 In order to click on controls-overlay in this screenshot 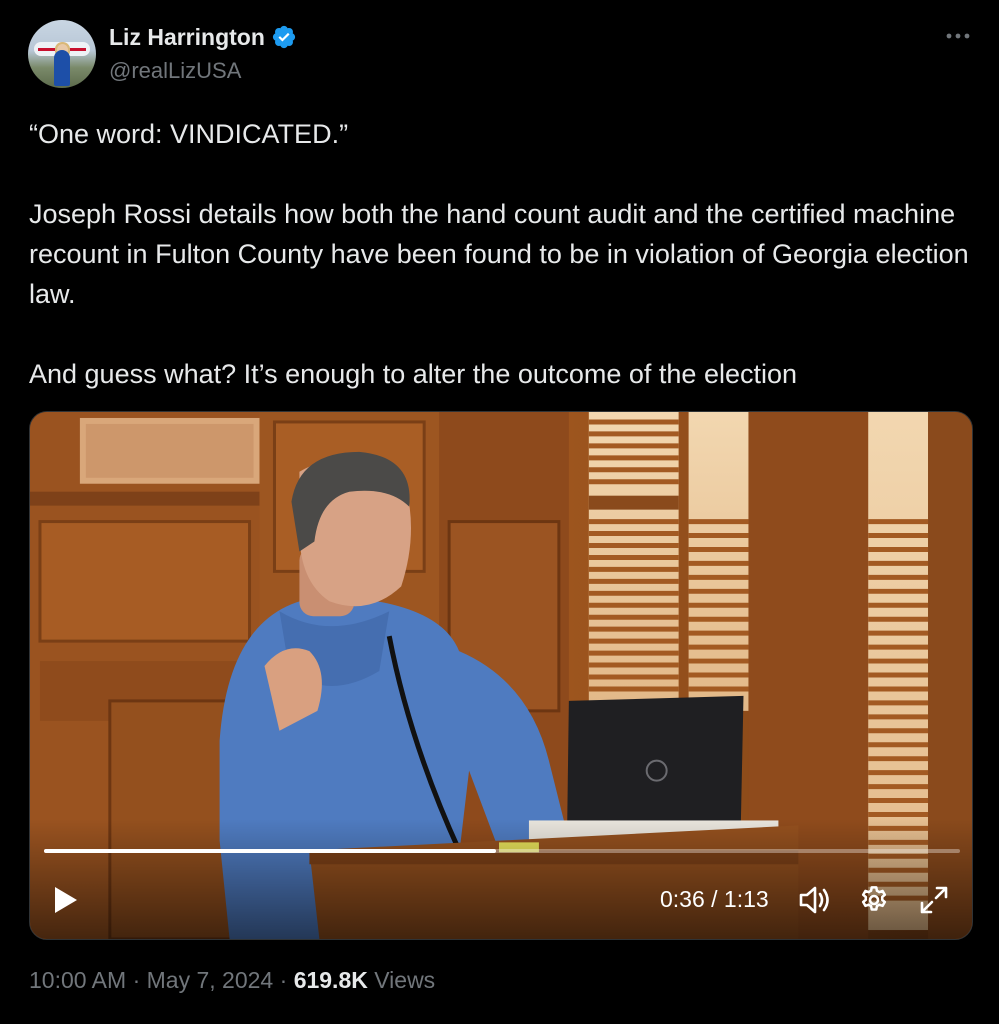, I will do `click(501, 879)`.